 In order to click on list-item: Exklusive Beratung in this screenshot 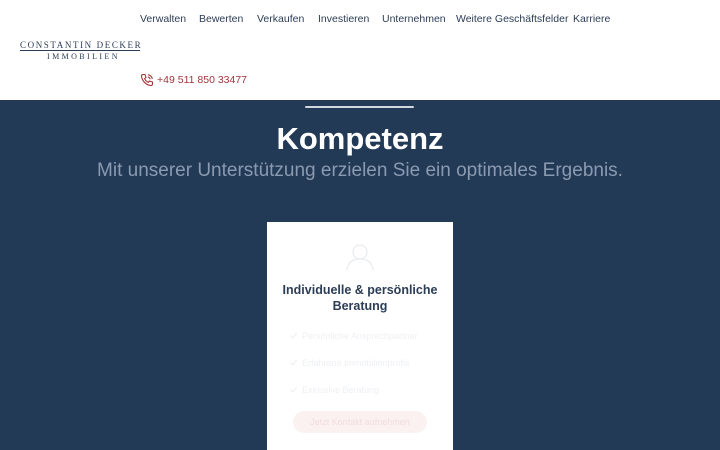, I will do `click(364, 389)`.